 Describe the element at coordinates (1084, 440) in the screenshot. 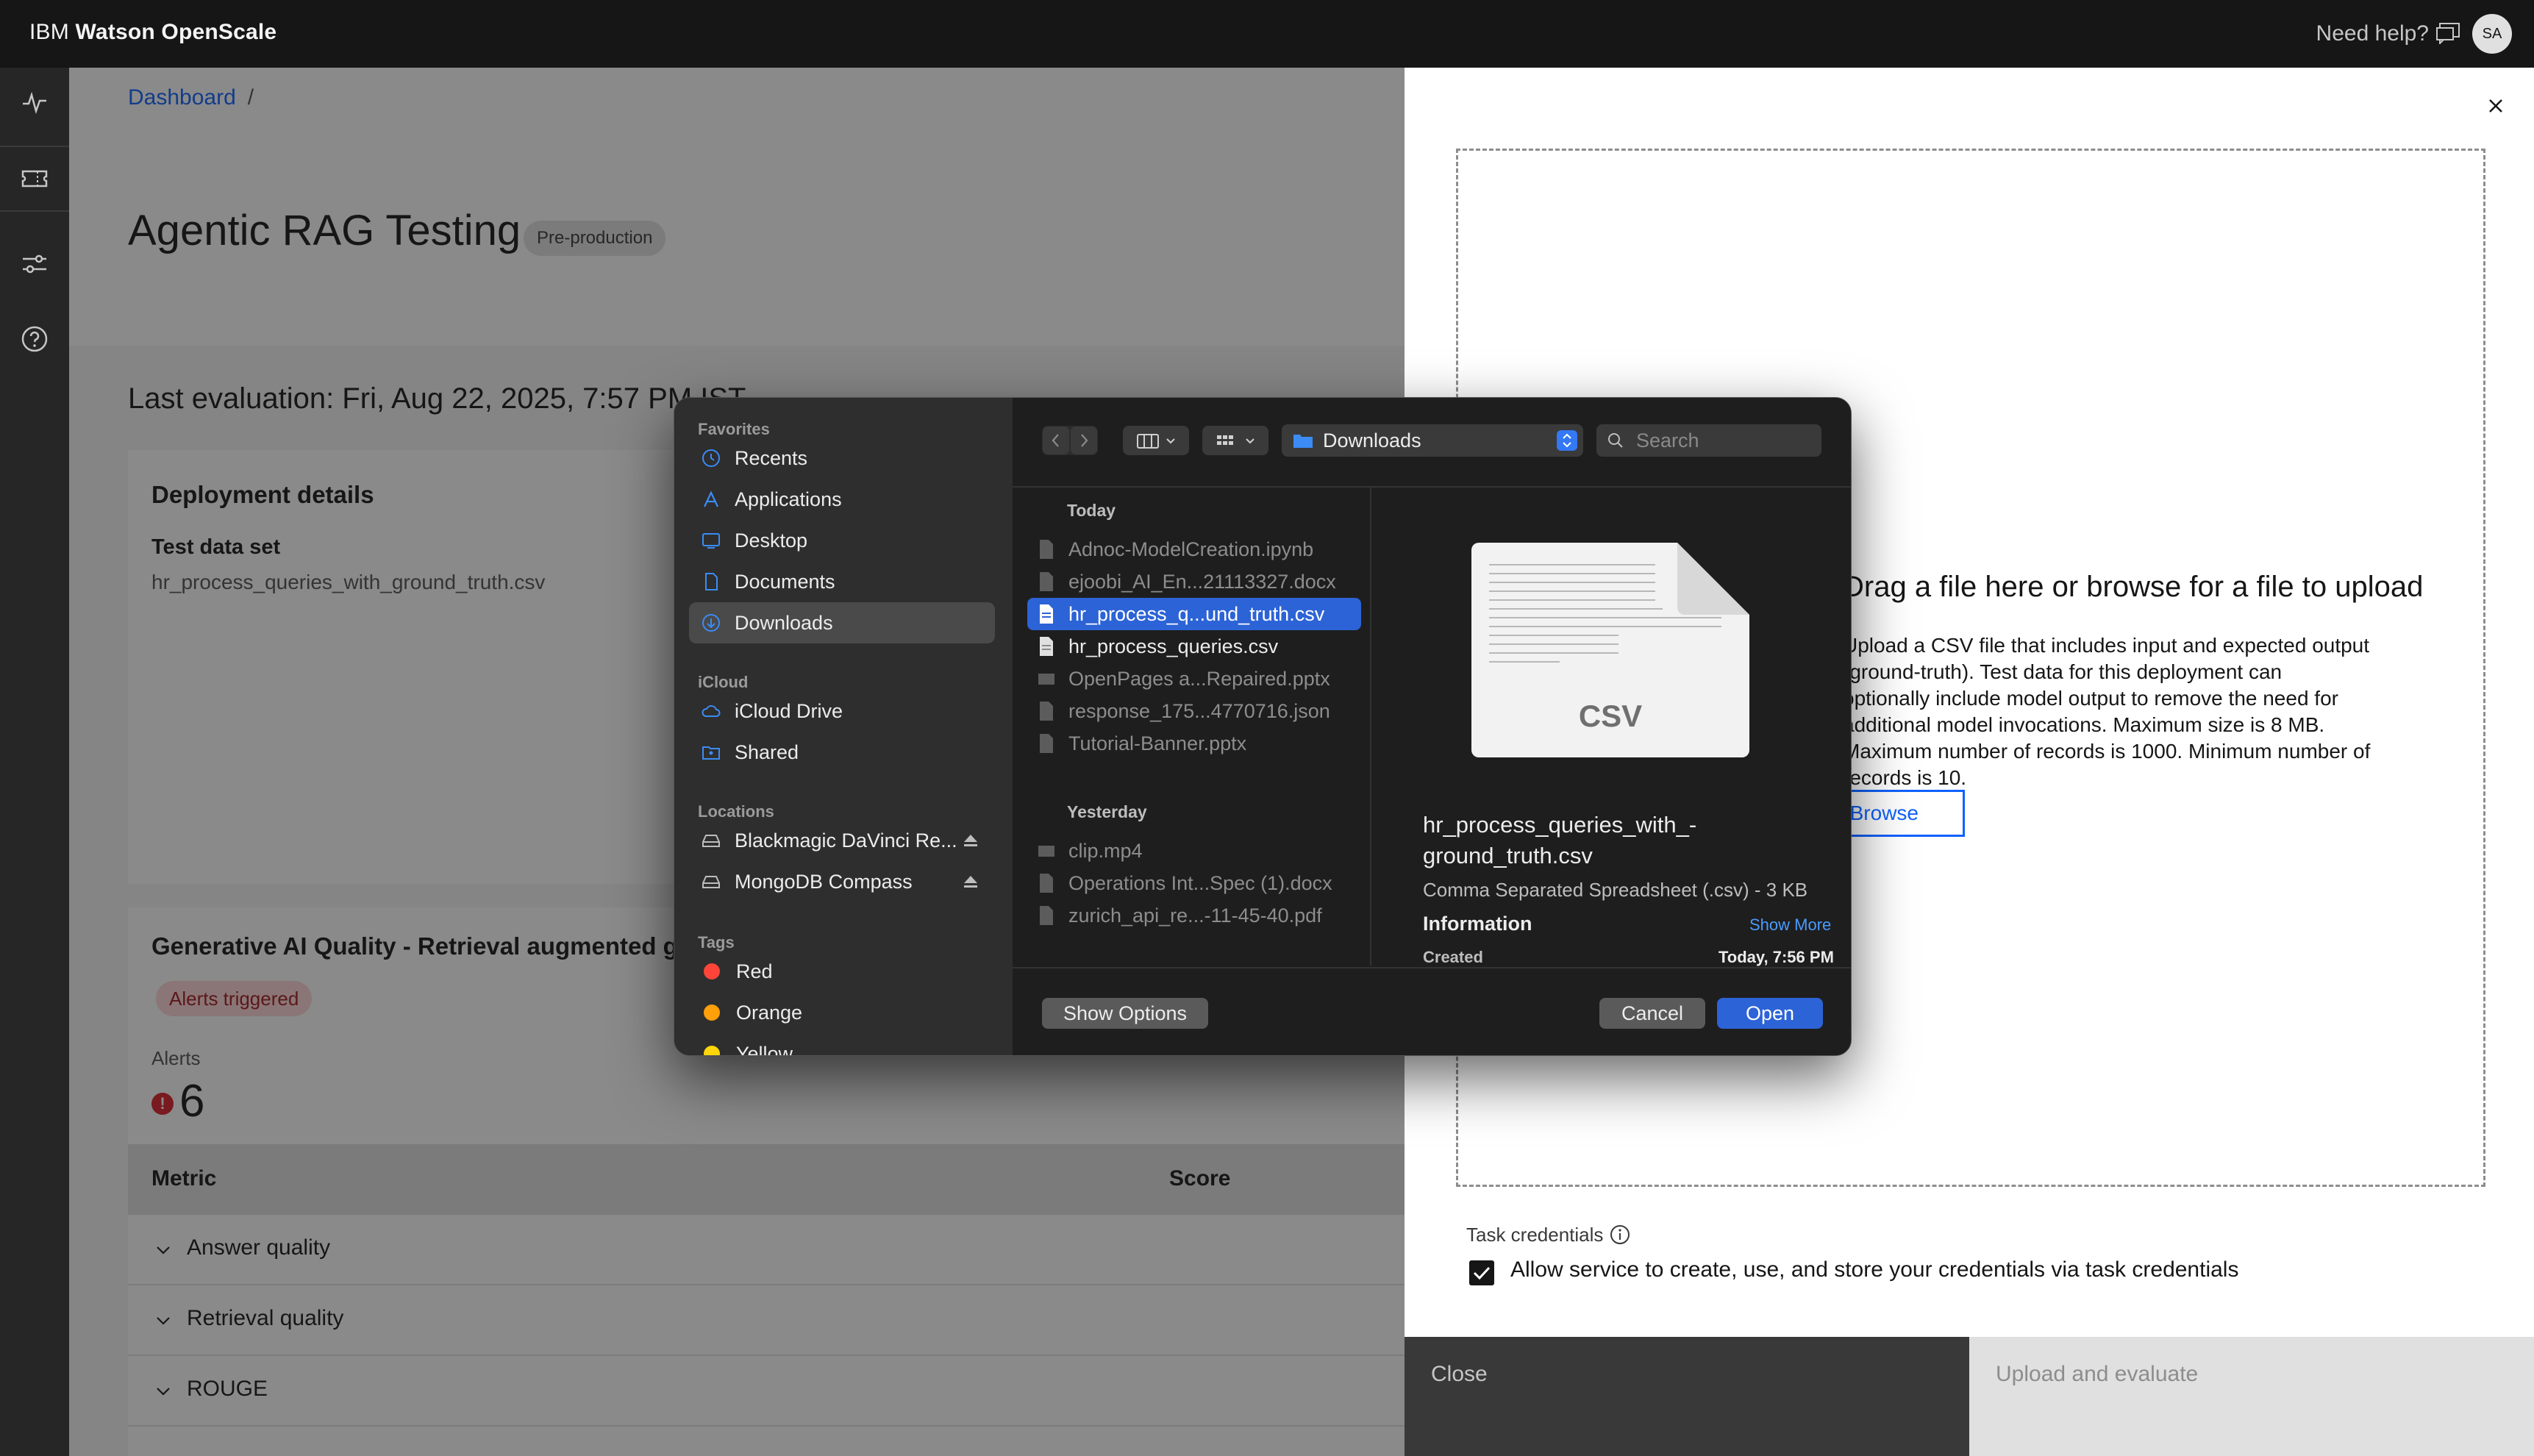

I see `forward-button` at that location.